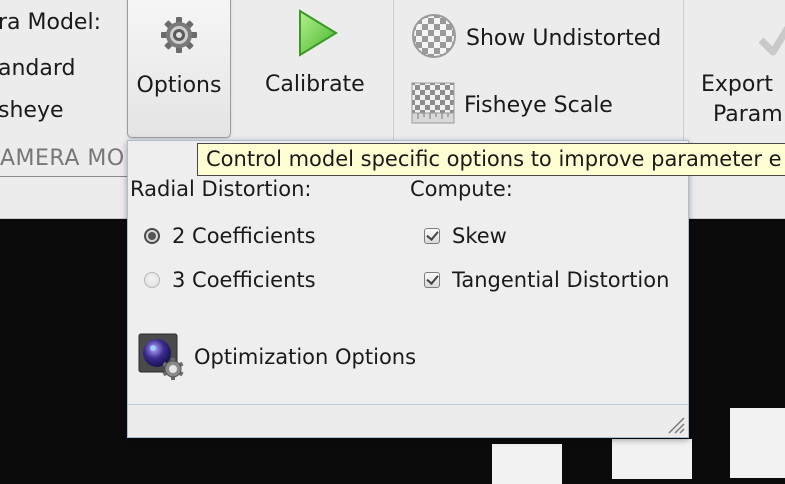 Image resolution: width=785 pixels, height=484 pixels. What do you see at coordinates (479, 236) in the screenshot?
I see `checkbox-label: Skew` at bounding box center [479, 236].